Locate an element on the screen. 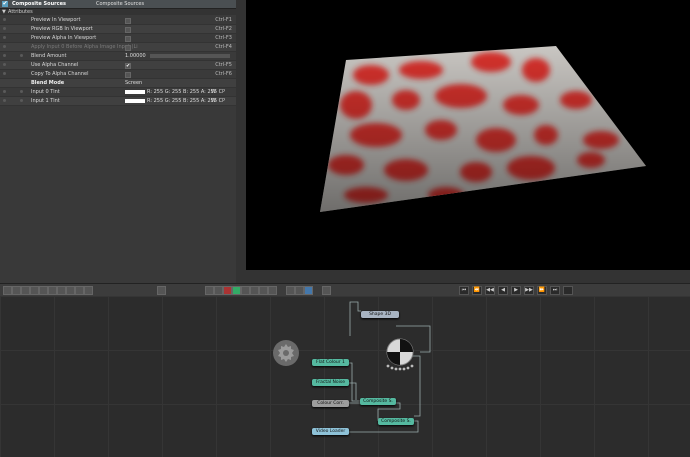 The width and height of the screenshot is (690, 457). collapse-arrow-icon: ▼ is located at coordinates (4, 12).